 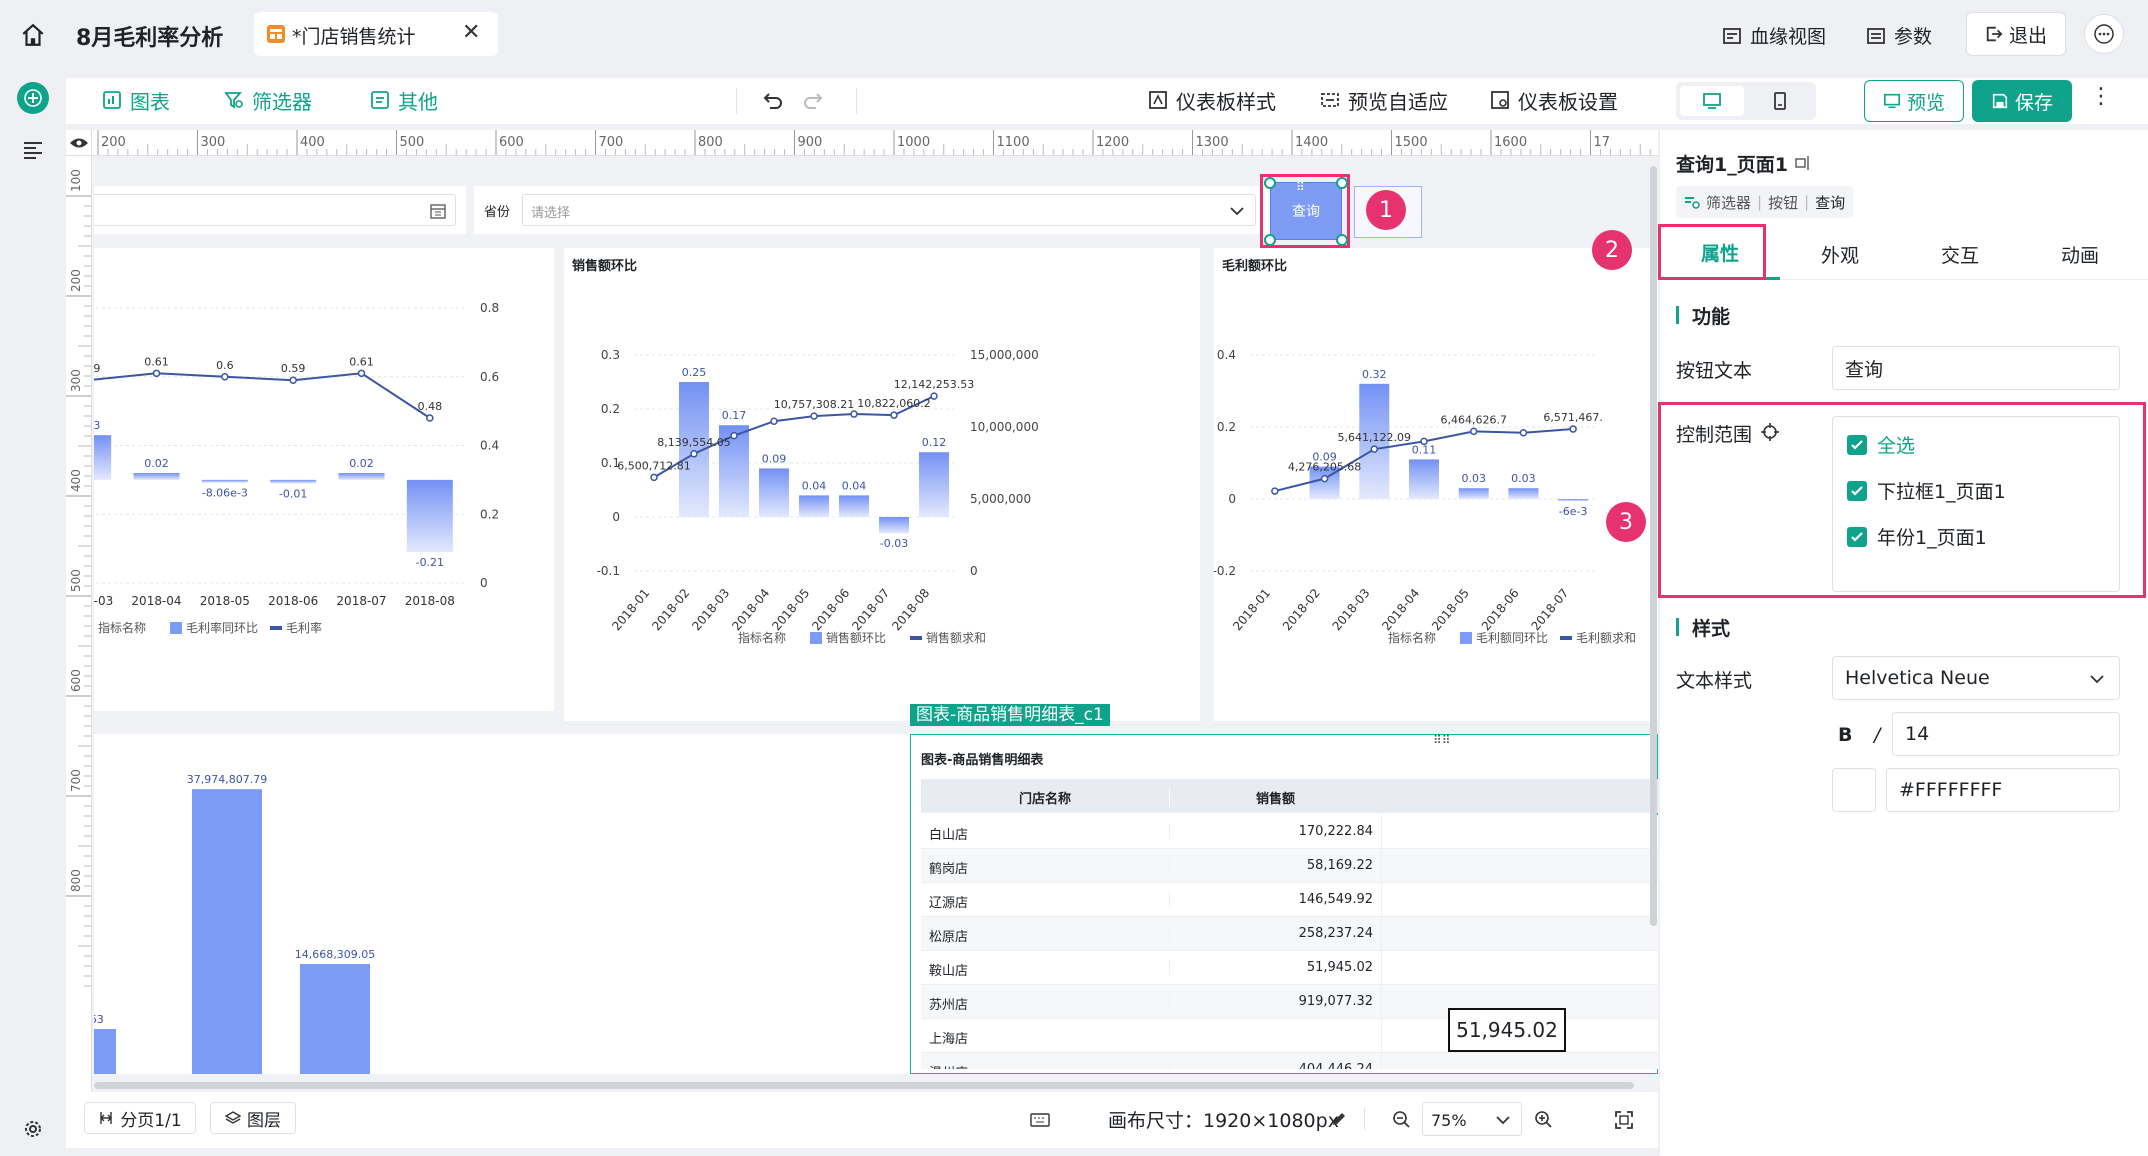 I want to click on control-item-year: 年份1_页面1, so click(x=1917, y=536).